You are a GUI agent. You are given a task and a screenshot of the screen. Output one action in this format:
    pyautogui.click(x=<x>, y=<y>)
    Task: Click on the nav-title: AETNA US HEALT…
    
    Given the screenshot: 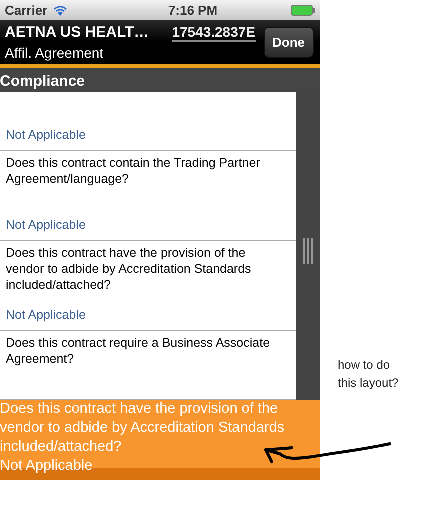 What is the action you would take?
    pyautogui.click(x=77, y=33)
    